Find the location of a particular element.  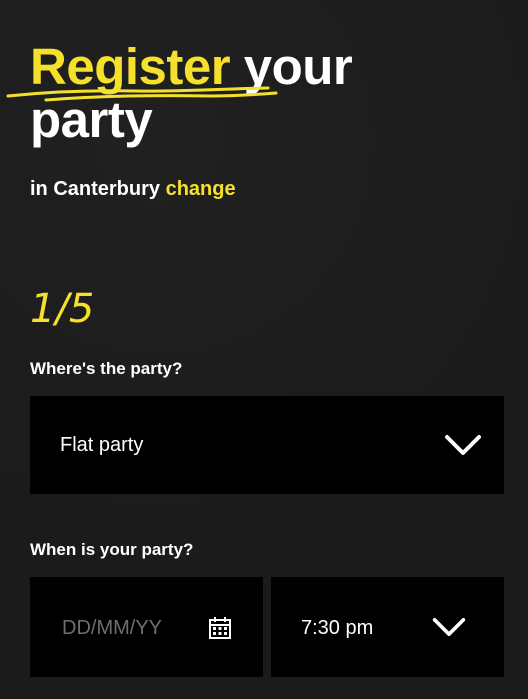

party-location-label: Where's the party? is located at coordinates (106, 368).